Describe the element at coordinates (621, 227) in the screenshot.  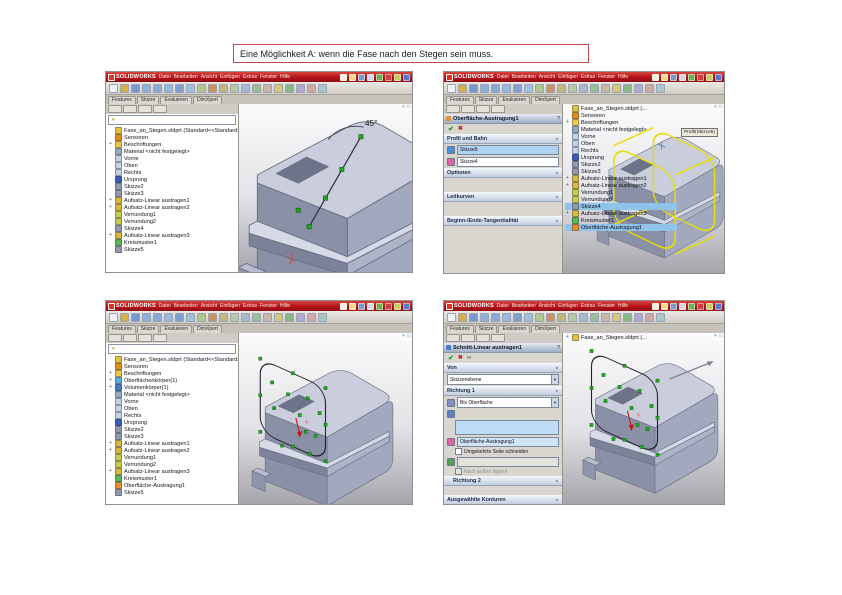
I see `tree-item: Oberfläche-Austragung1` at that location.